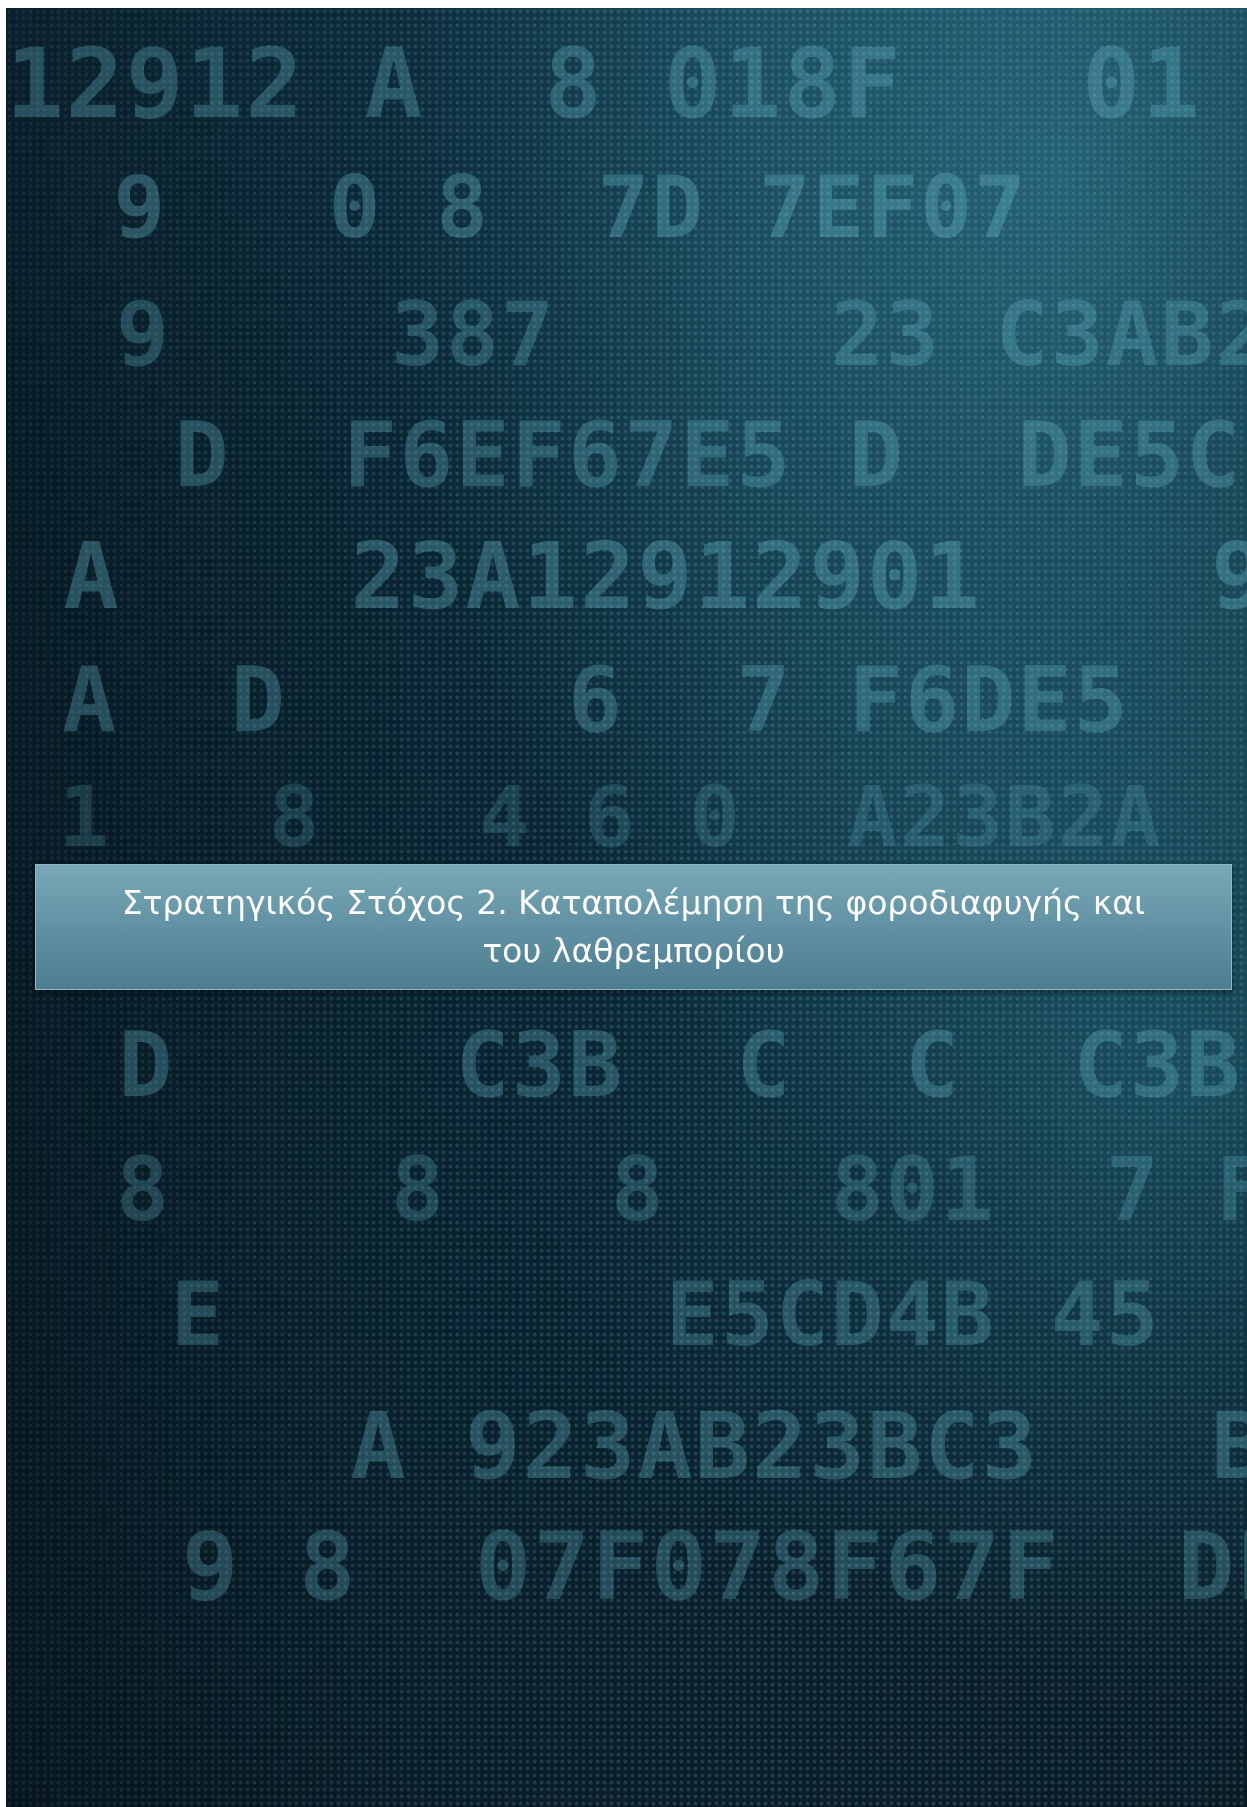  I want to click on background-code-row: 12912 A 8 018F 01 F F078F6, so click(604, 84).